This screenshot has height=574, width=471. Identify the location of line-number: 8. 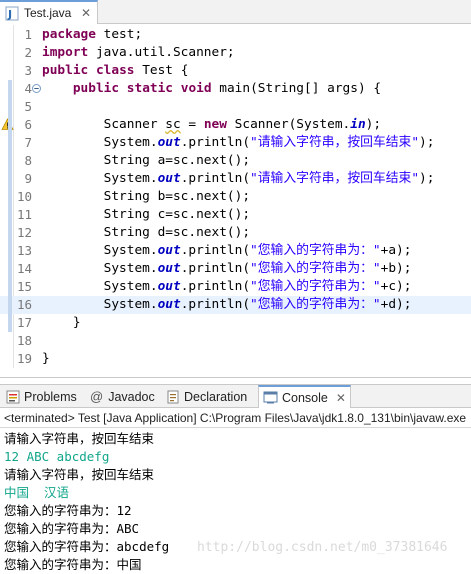
(28, 160).